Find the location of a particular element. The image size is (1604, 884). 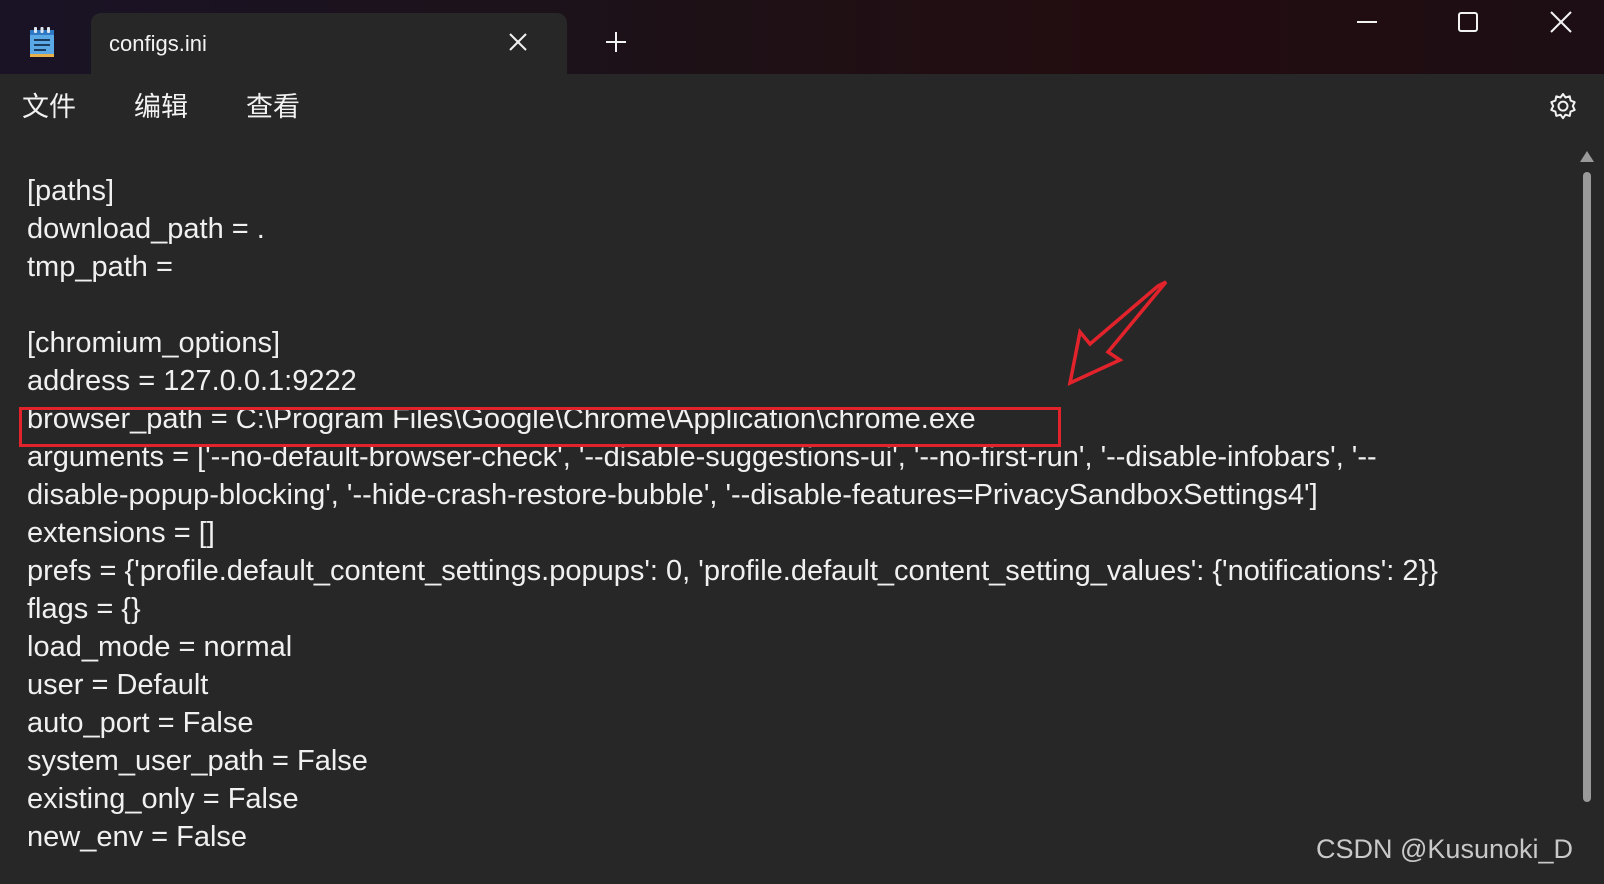

editor-line: auto_port = False is located at coordinates (140, 723).